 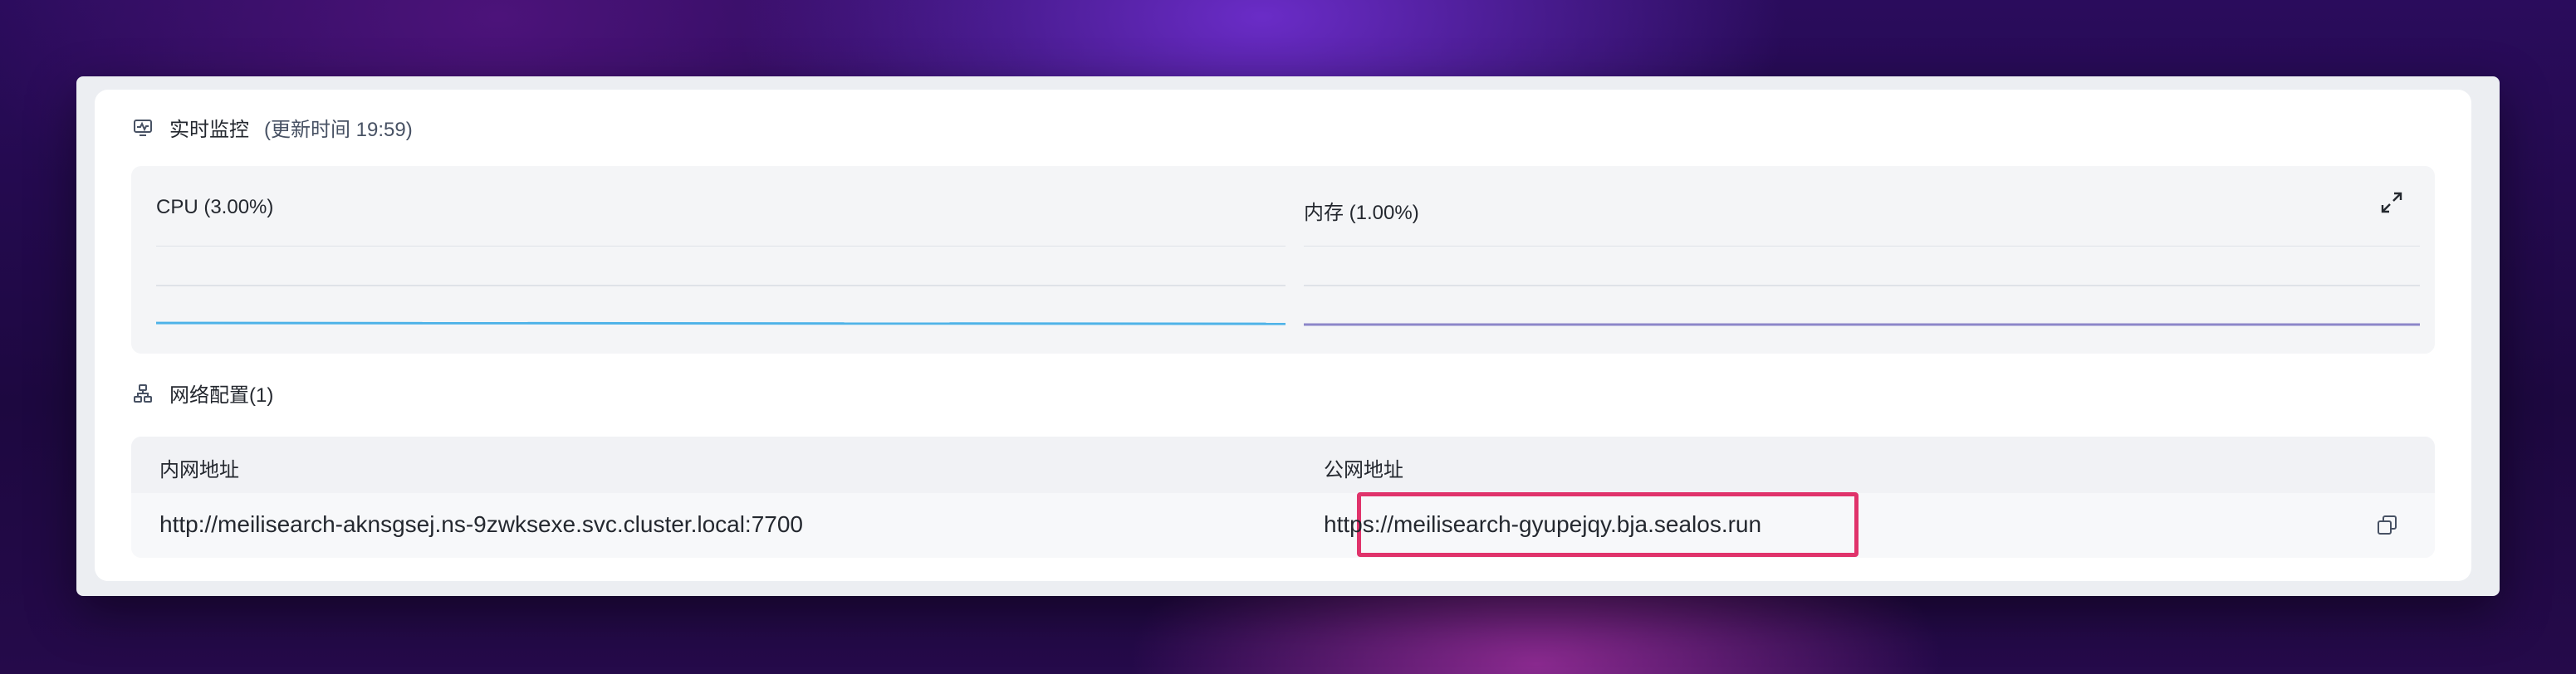 I want to click on cpu-chart-svg, so click(x=721, y=285).